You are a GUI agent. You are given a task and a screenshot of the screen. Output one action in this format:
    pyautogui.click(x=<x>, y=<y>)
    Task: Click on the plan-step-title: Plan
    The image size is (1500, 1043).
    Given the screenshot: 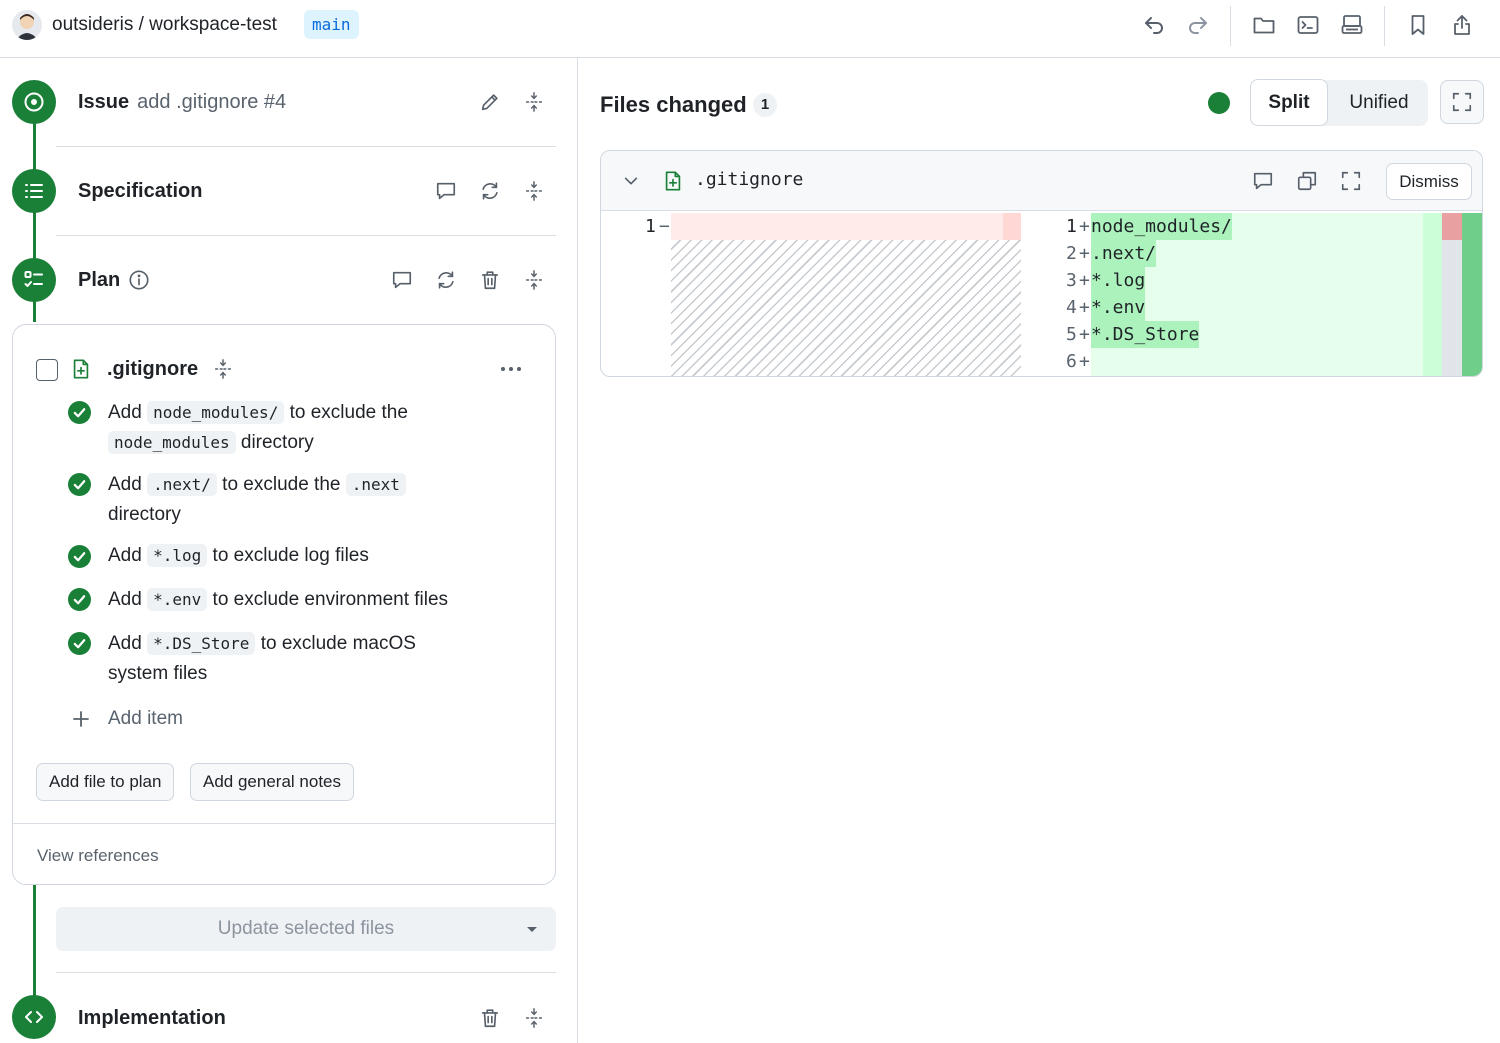 What is the action you would take?
    pyautogui.click(x=99, y=280)
    